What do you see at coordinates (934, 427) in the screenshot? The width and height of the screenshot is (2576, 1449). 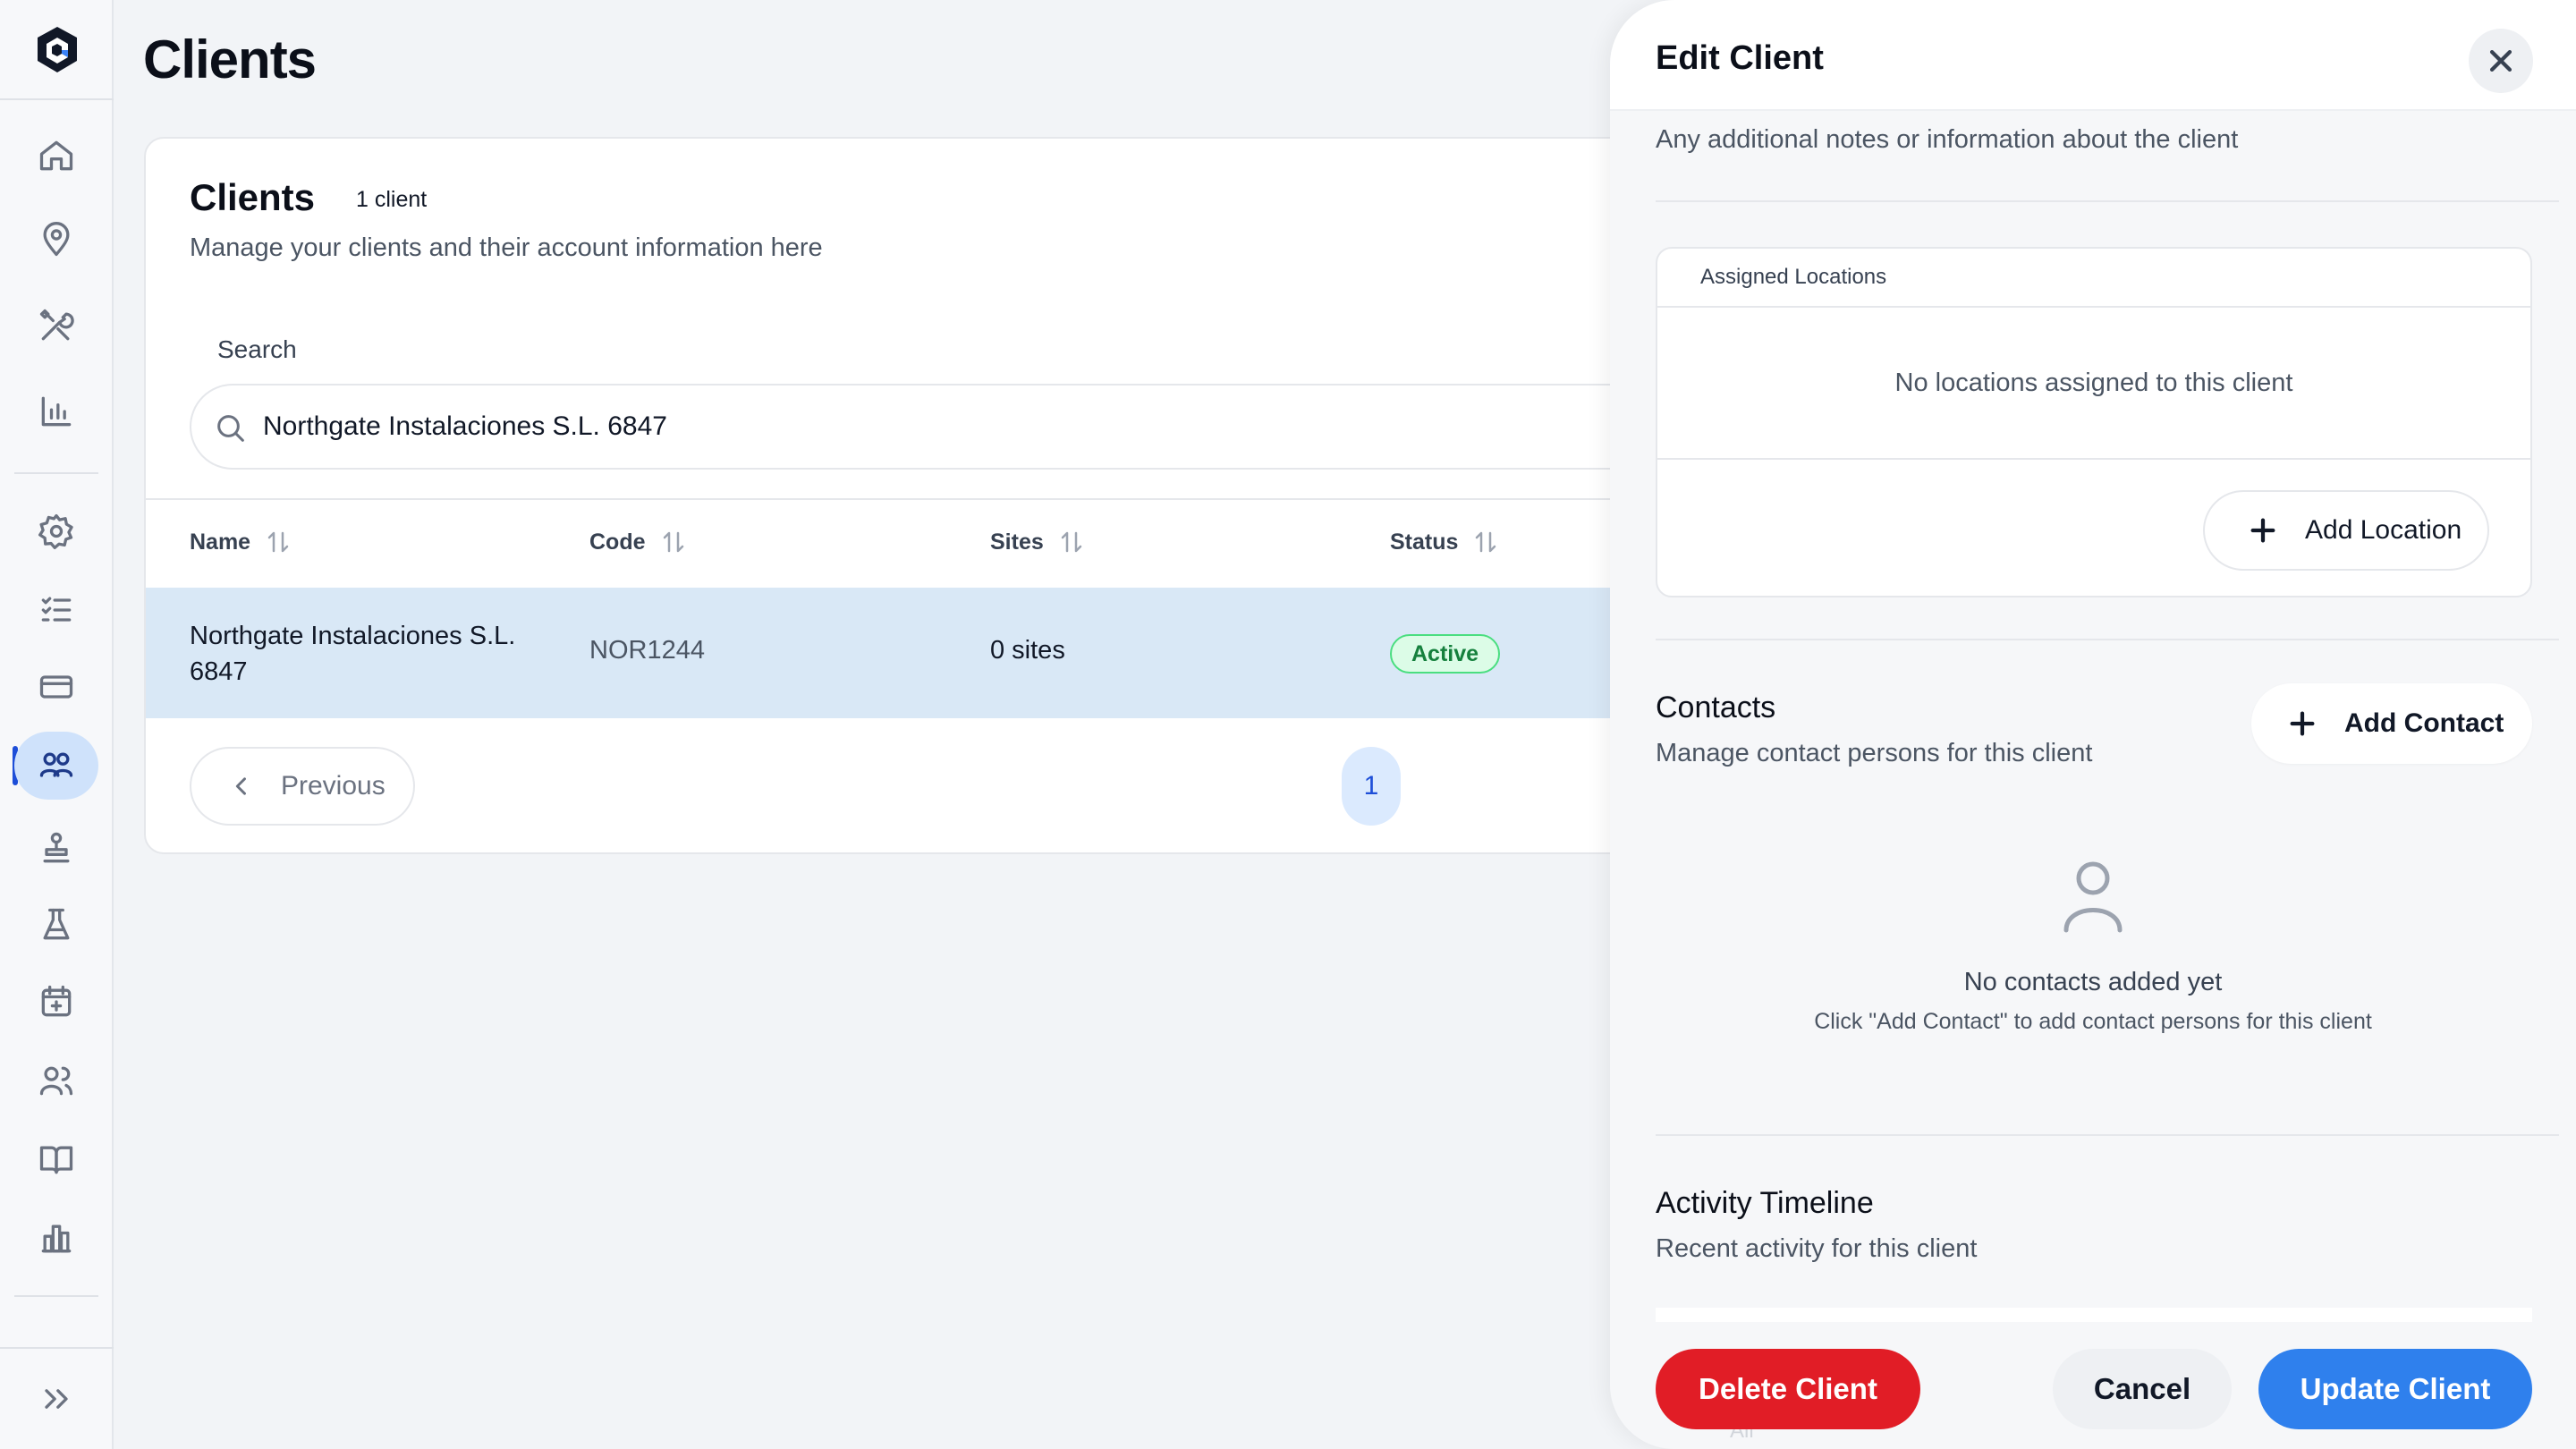 I see `search-input` at bounding box center [934, 427].